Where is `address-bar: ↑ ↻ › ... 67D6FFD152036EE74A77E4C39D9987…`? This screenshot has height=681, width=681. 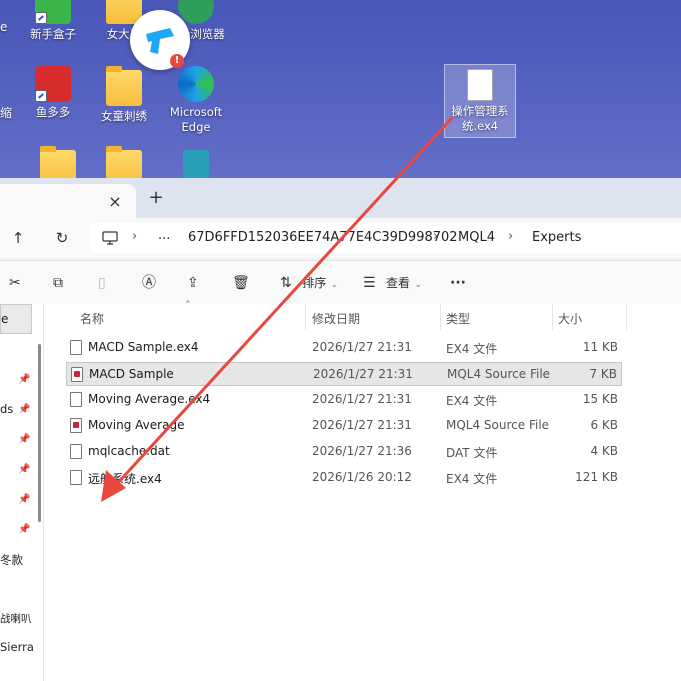 address-bar: ↑ ↻ › ... 67D6FFD152036EE74A77E4C39D9987… is located at coordinates (340, 238).